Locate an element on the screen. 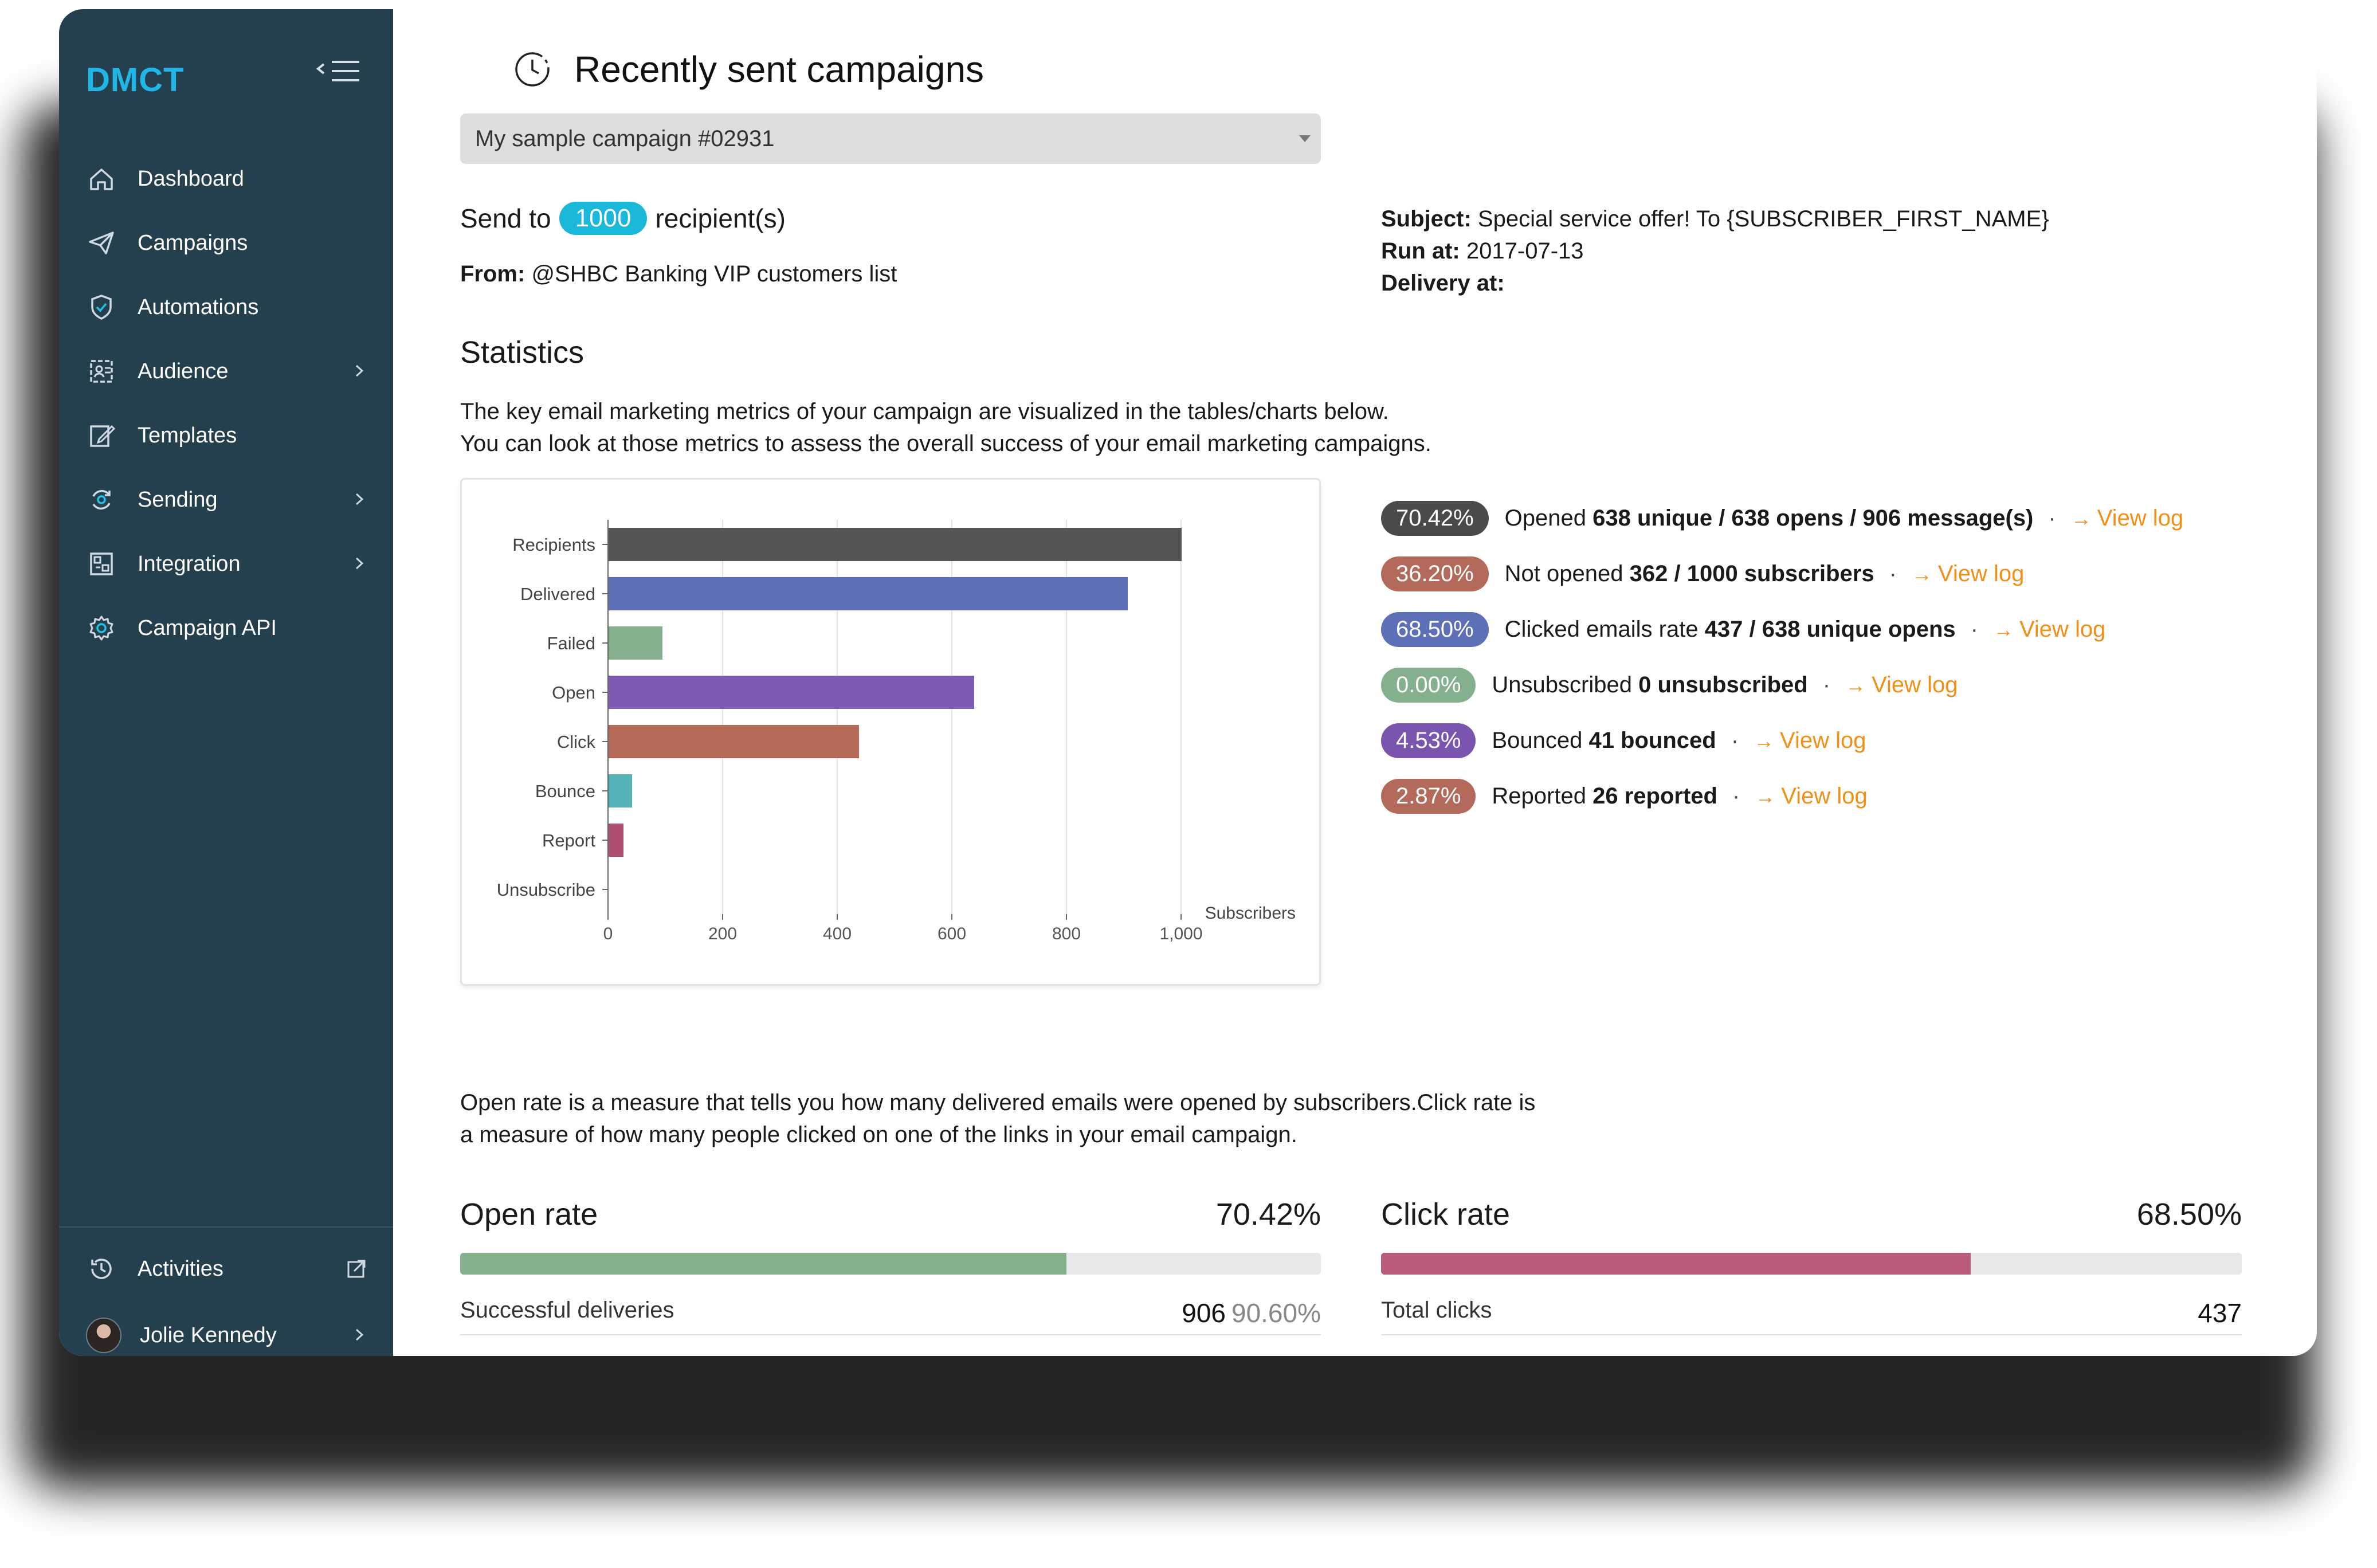  stat-detail: 362 / 1000 subscribers is located at coordinates (1751, 573).